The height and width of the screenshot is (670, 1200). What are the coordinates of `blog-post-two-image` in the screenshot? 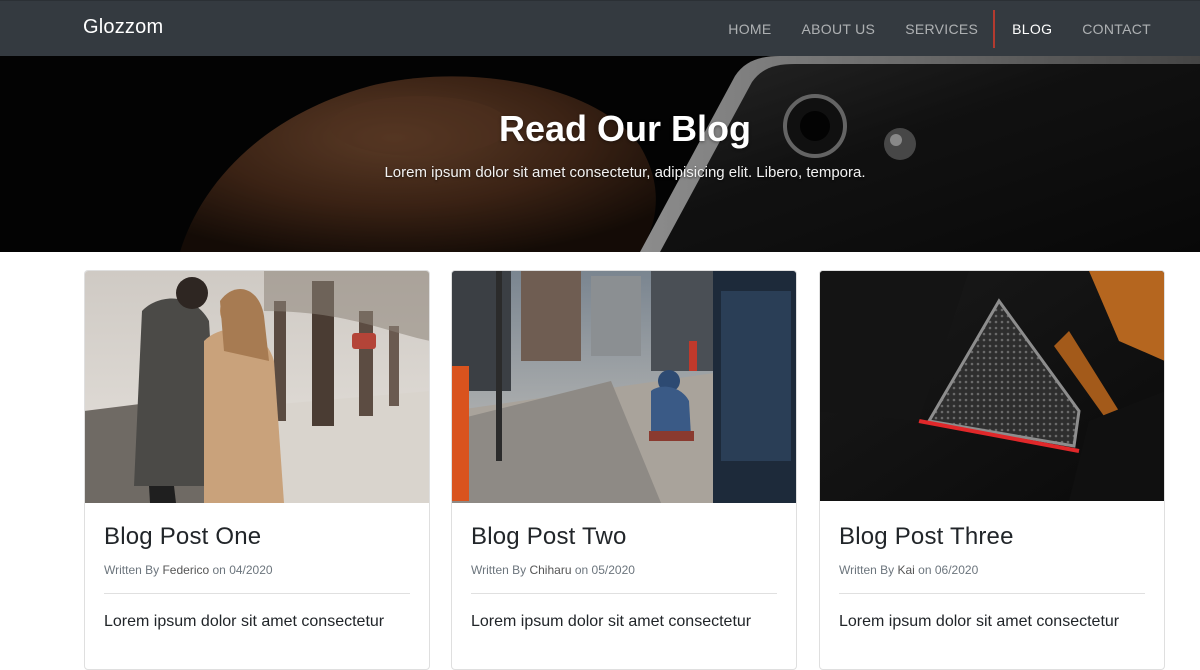 It's located at (624, 387).